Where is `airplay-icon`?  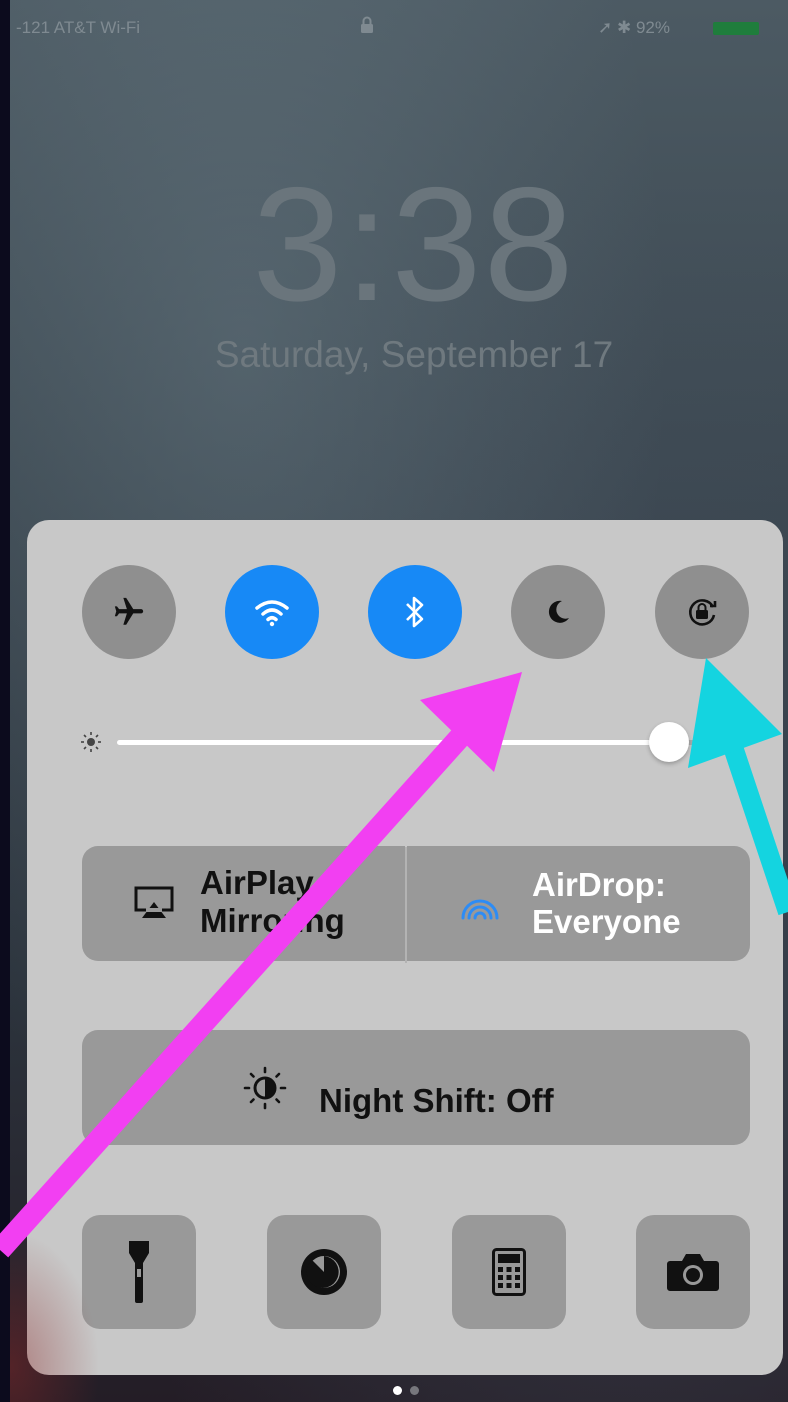 airplay-icon is located at coordinates (154, 902).